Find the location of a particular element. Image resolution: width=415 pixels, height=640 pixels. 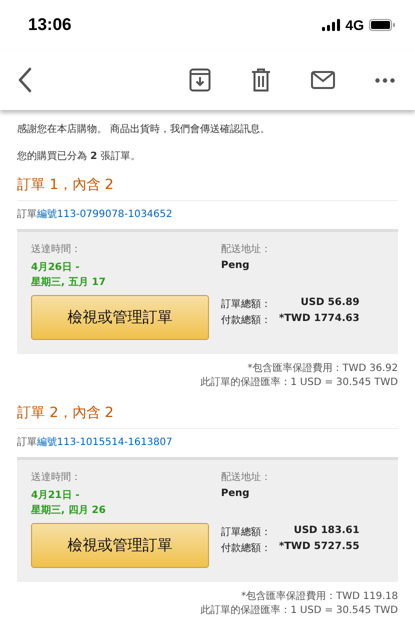

total-value: *TWD 5727.55 is located at coordinates (319, 547).